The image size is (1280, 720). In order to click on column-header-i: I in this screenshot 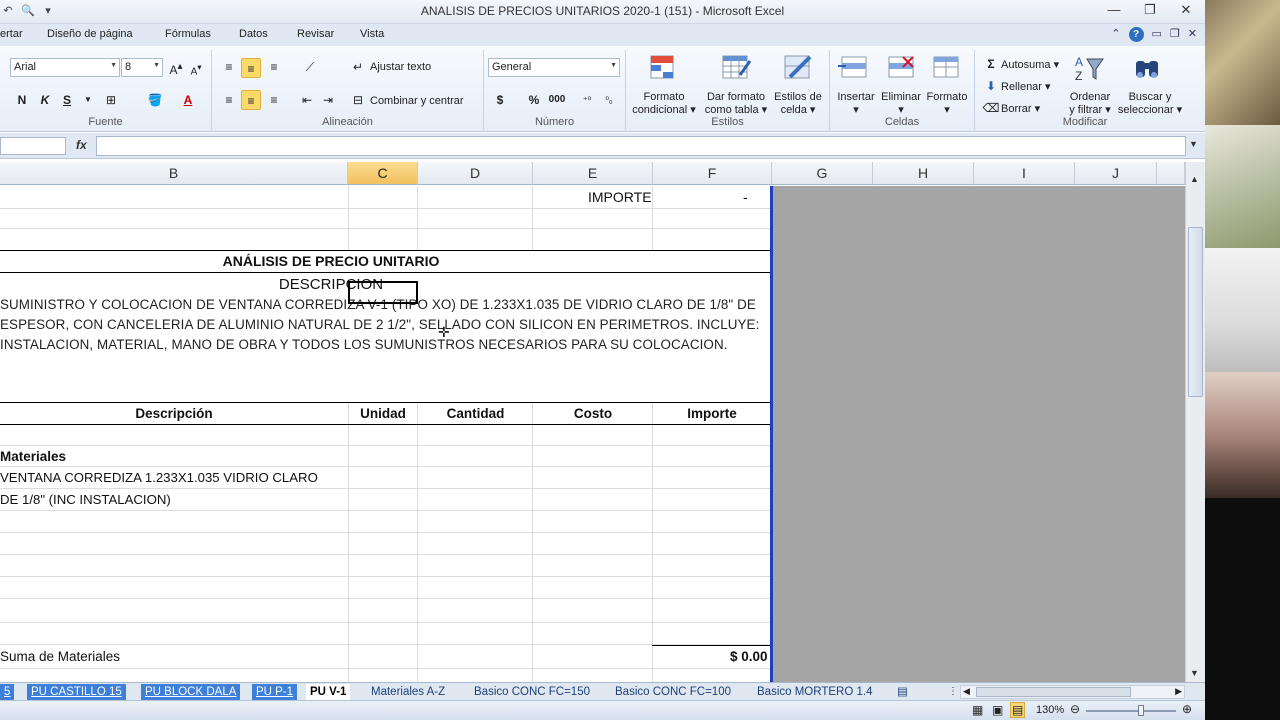, I will do `click(1024, 173)`.